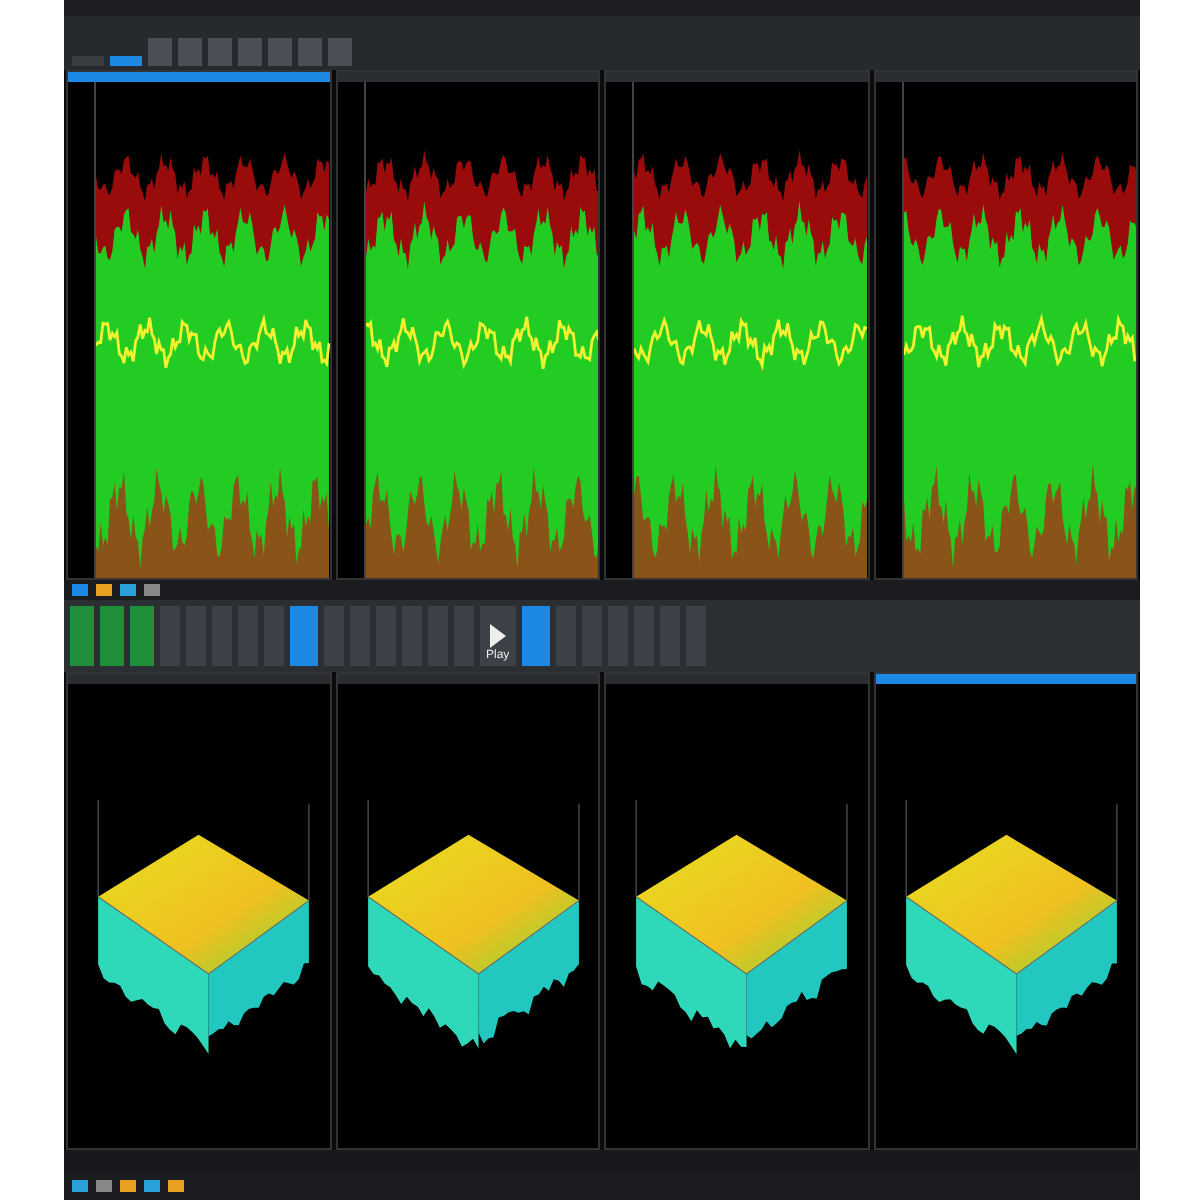  What do you see at coordinates (497, 636) in the screenshot?
I see `play-icon` at bounding box center [497, 636].